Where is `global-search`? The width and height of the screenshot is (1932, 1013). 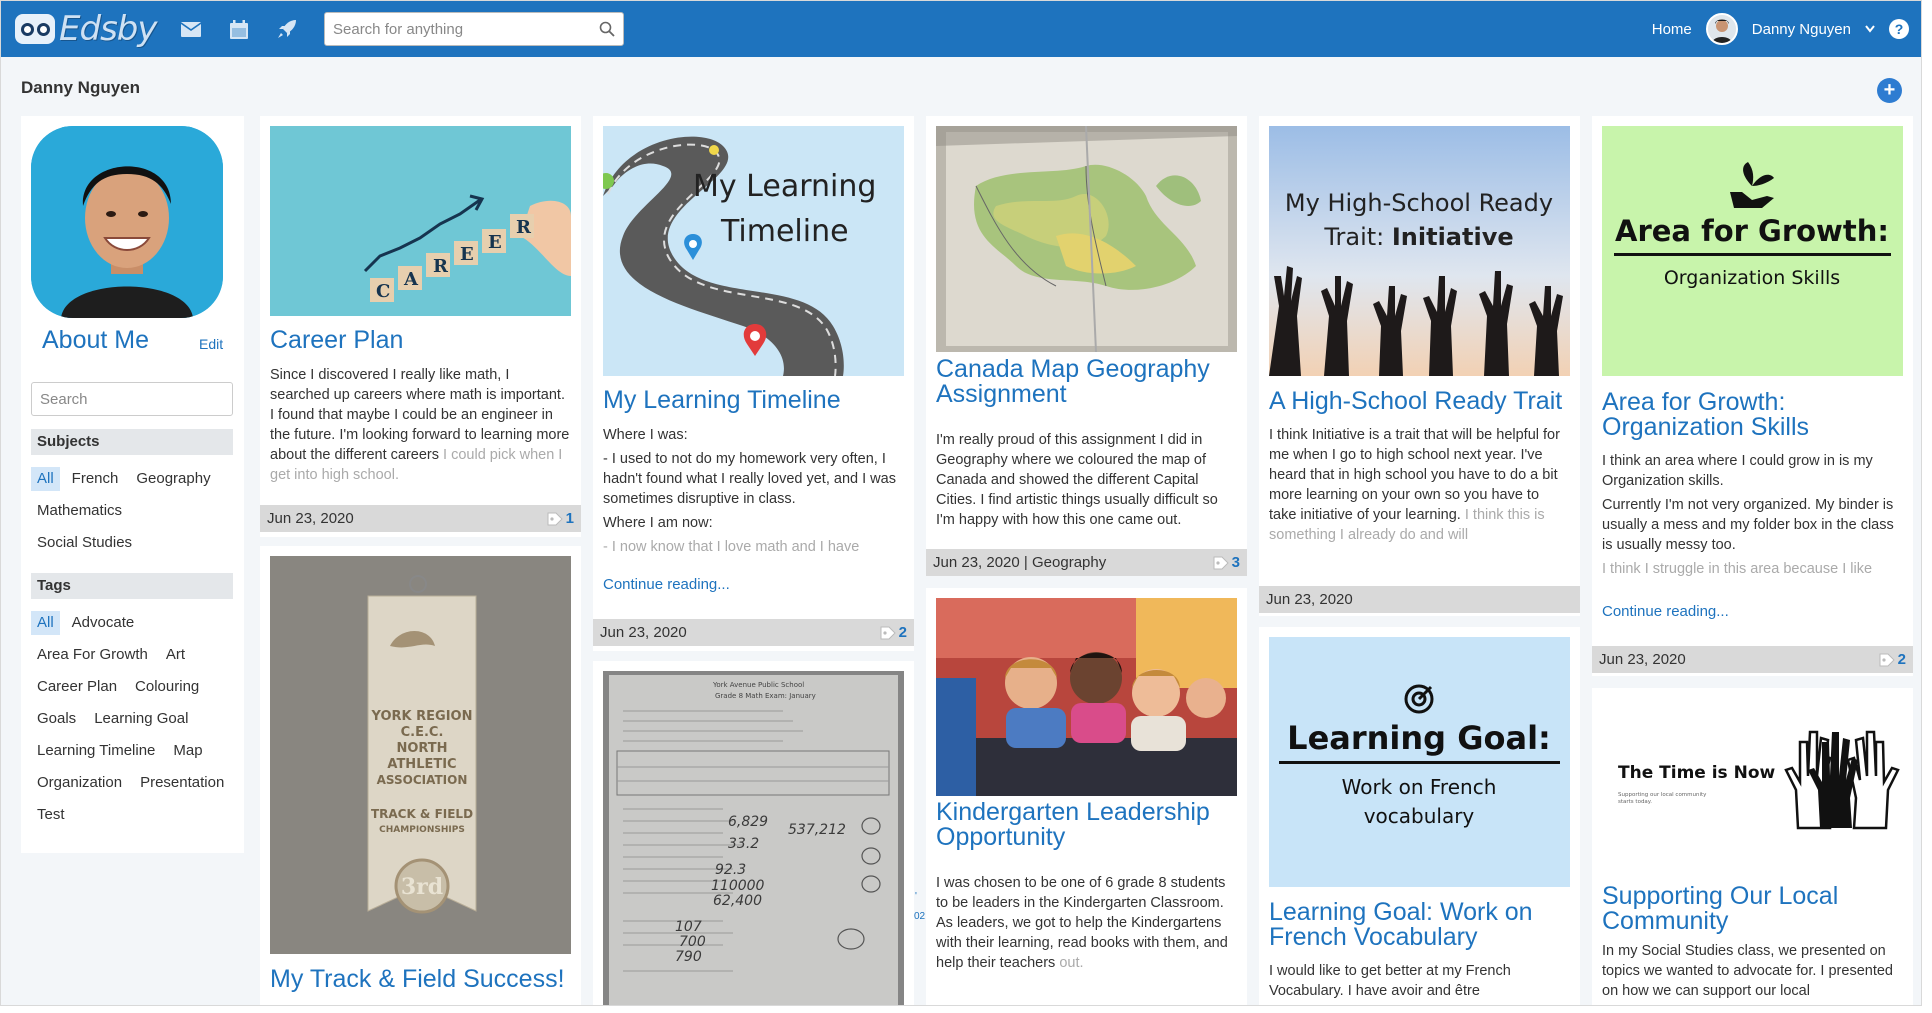 global-search is located at coordinates (474, 29).